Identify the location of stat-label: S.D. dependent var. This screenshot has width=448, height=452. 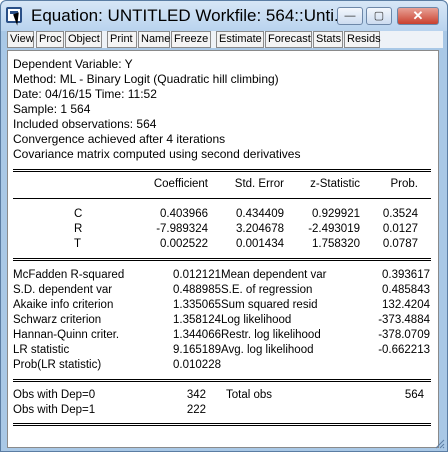
(63, 290).